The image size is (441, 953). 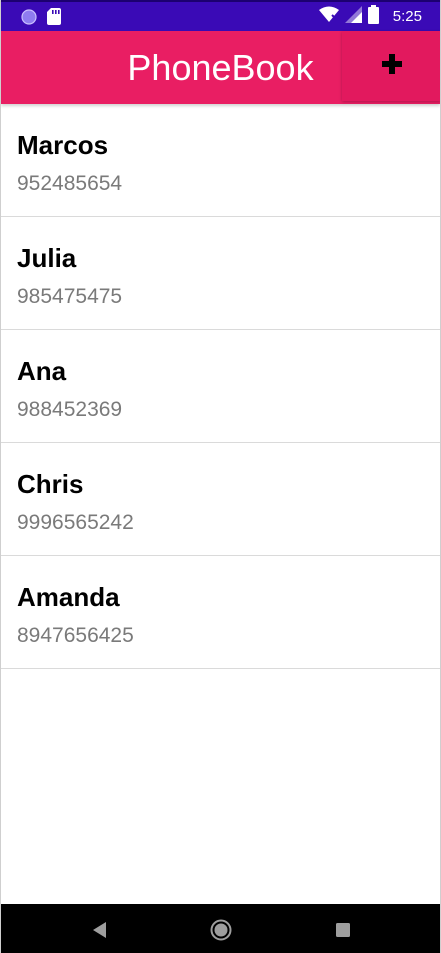 I want to click on app-bar: PhoneBook, so click(x=220, y=67).